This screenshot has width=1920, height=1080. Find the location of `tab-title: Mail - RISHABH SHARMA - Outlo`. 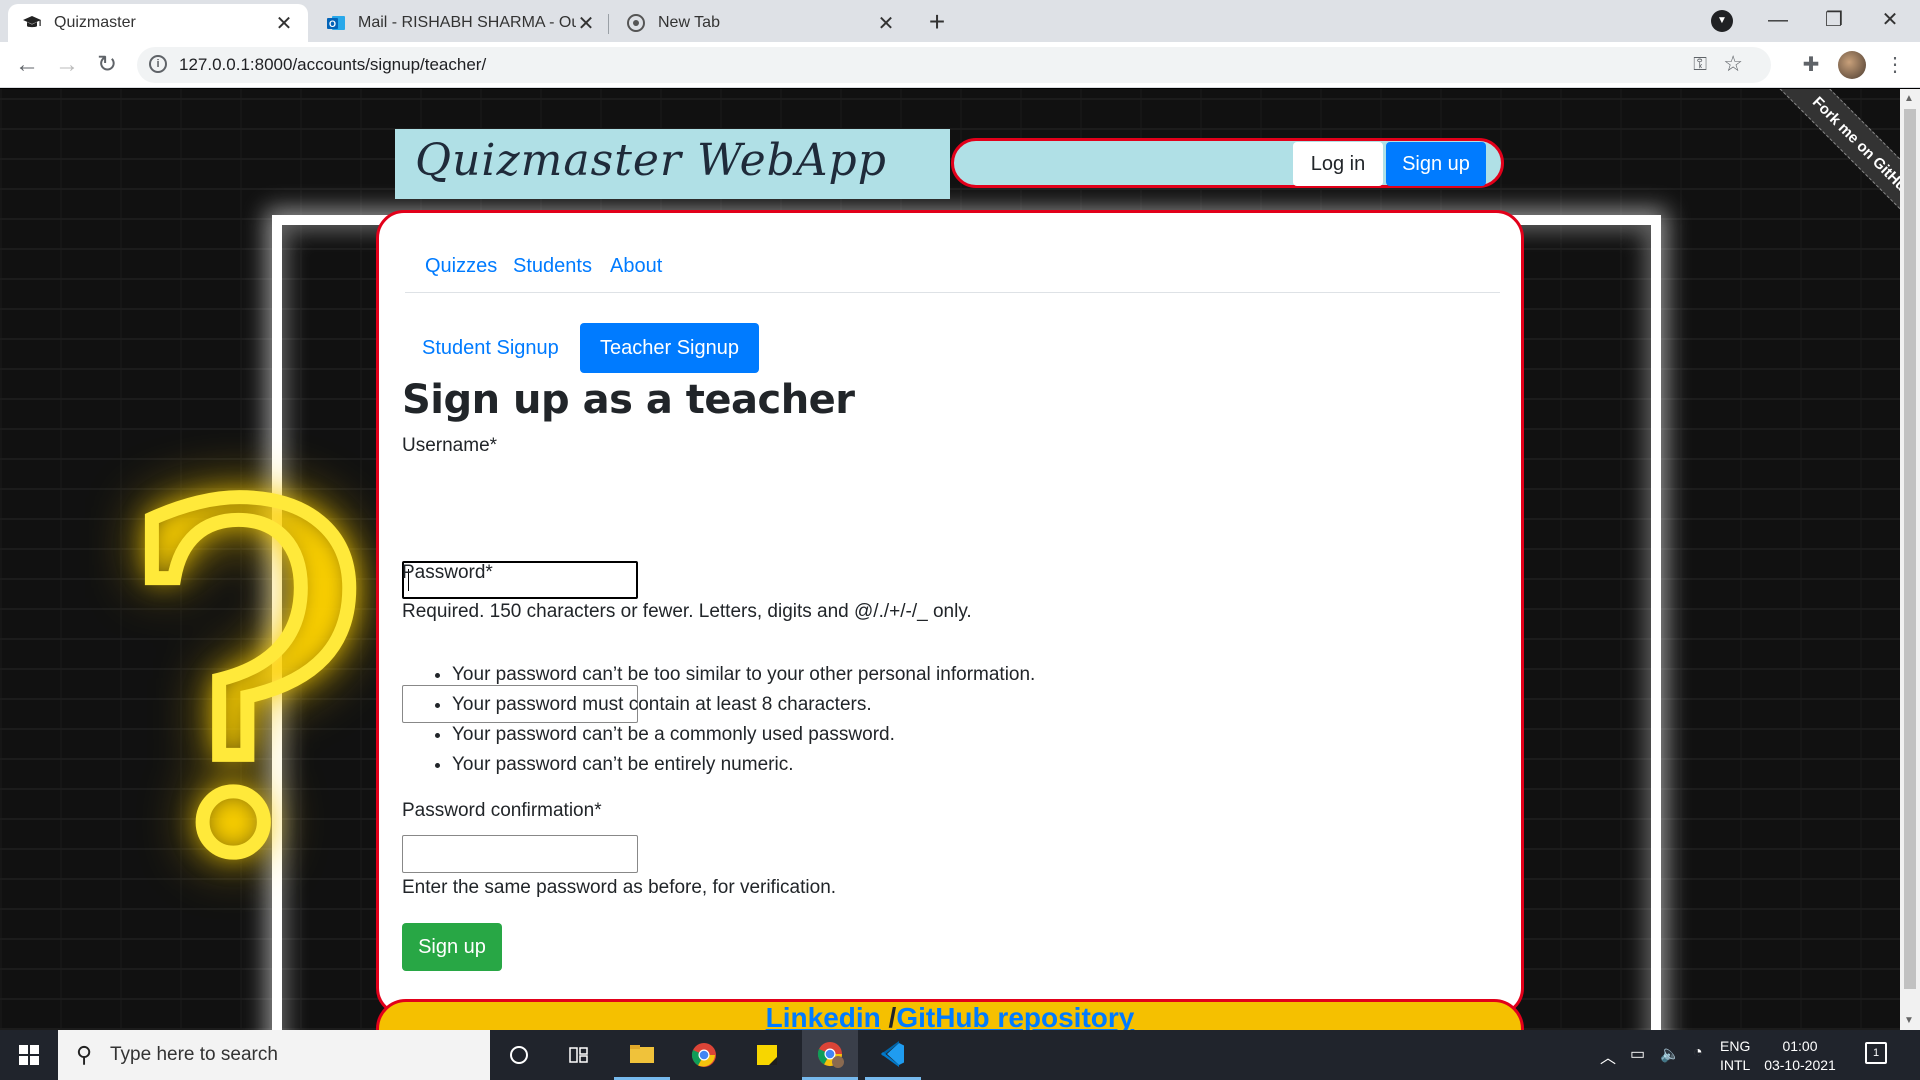

tab-title: Mail - RISHABH SHARMA - Outlo is located at coordinates (467, 22).